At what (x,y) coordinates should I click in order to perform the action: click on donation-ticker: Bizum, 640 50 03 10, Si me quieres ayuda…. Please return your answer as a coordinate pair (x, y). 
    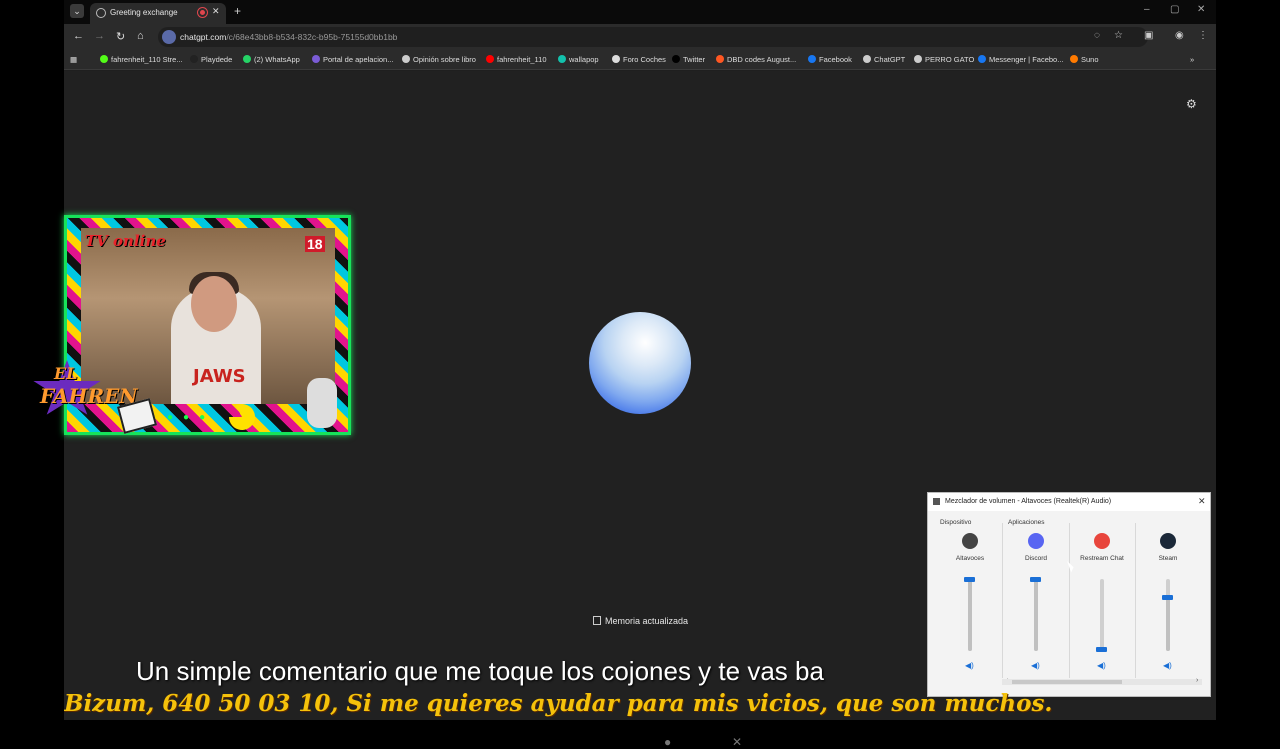
    Looking at the image, I should click on (558, 703).